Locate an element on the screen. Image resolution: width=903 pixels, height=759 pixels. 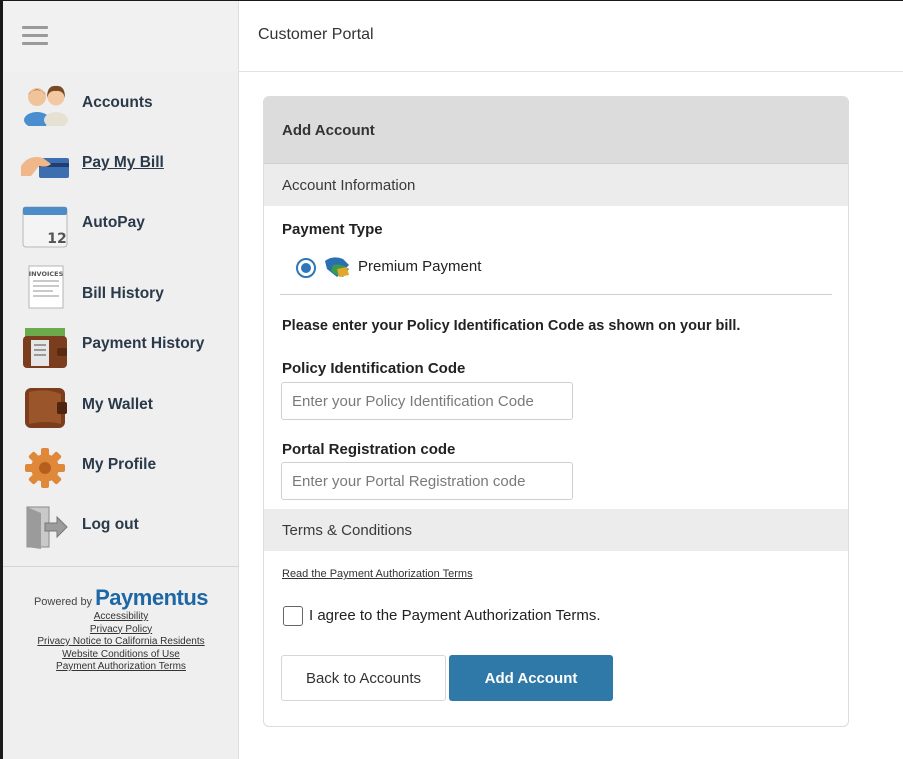
premium-payment-radio is located at coordinates (306, 268).